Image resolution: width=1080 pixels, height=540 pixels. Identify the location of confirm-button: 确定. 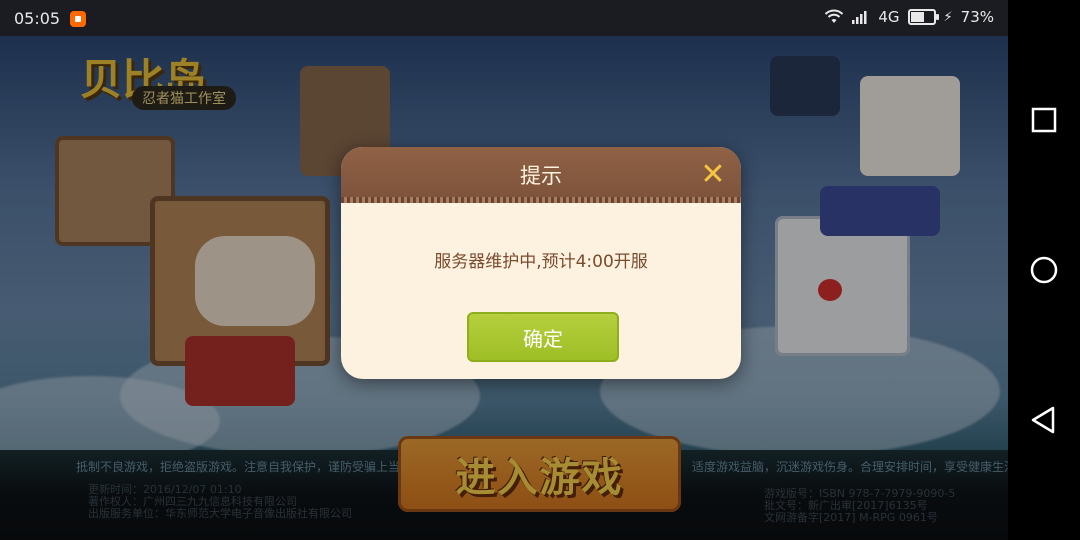
(543, 337).